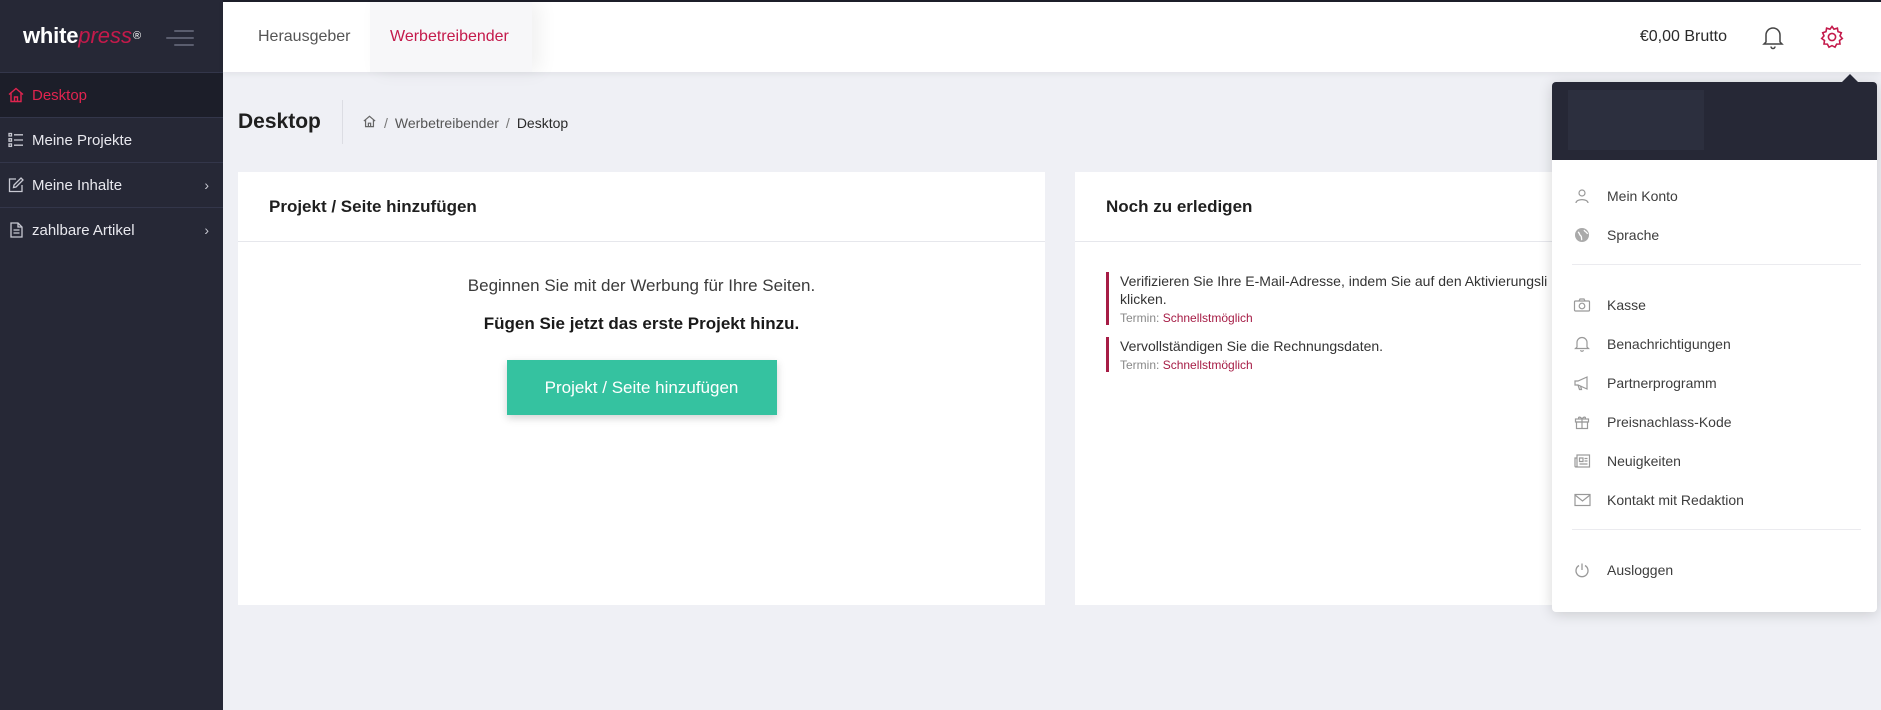  Describe the element at coordinates (1252, 346) in the screenshot. I see `todo-text: Vervollständigen Sie die Rechnungsdaten.` at that location.